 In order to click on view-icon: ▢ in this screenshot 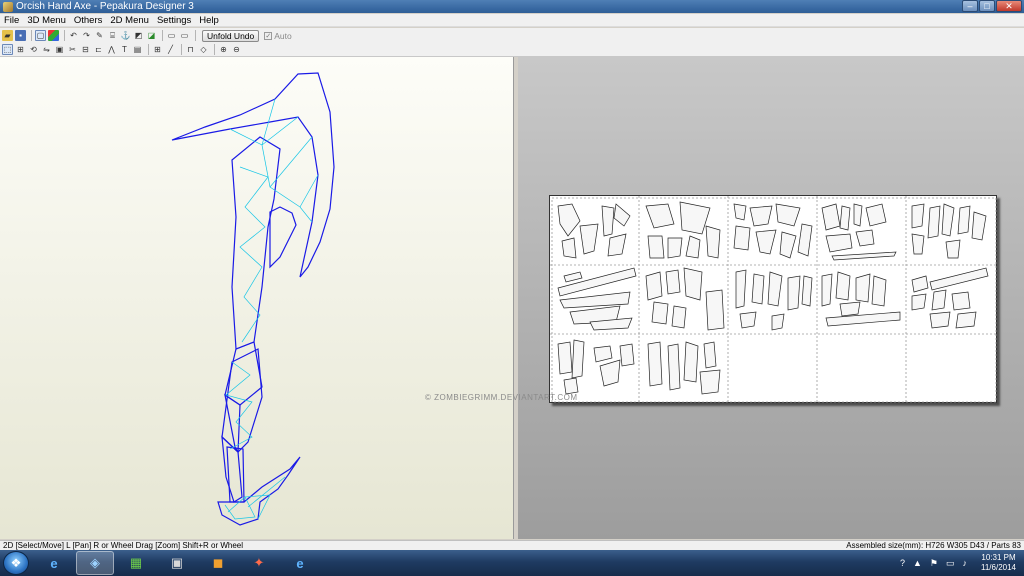, I will do `click(40, 35)`.